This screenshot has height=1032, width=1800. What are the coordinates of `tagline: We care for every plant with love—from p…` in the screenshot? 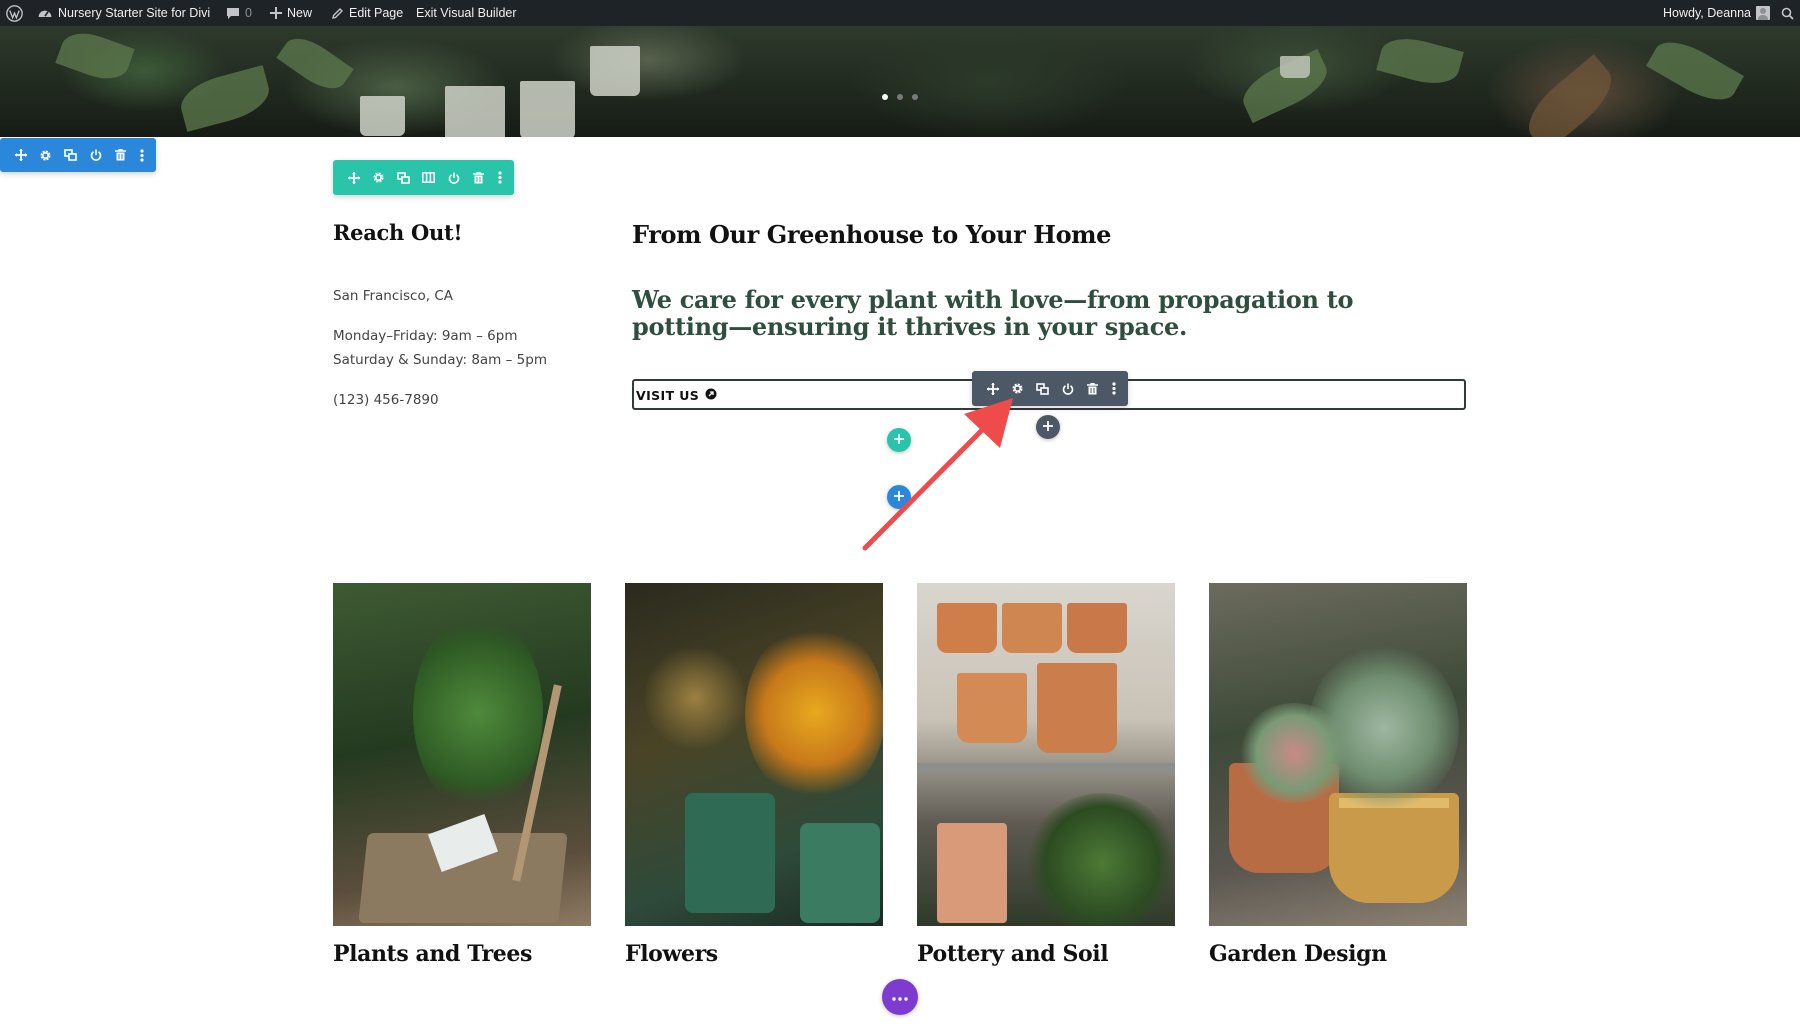 It's located at (993, 313).